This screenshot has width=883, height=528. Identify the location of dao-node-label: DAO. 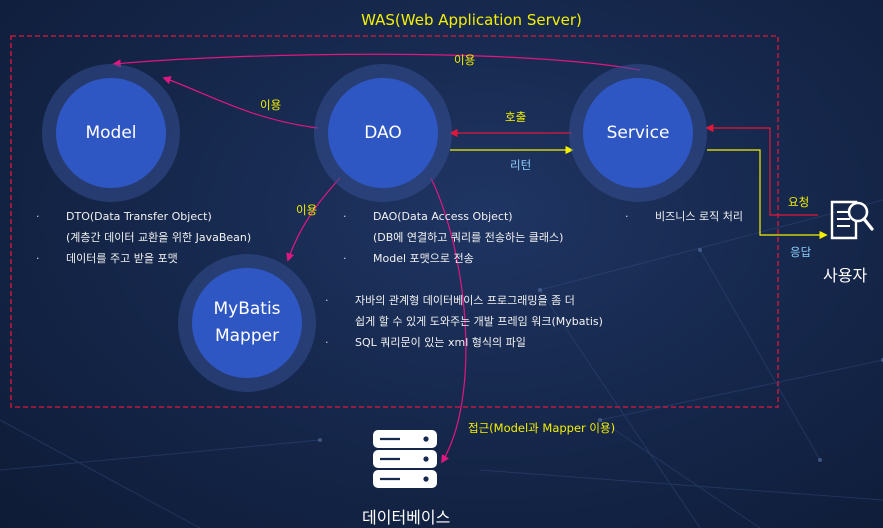
(383, 132).